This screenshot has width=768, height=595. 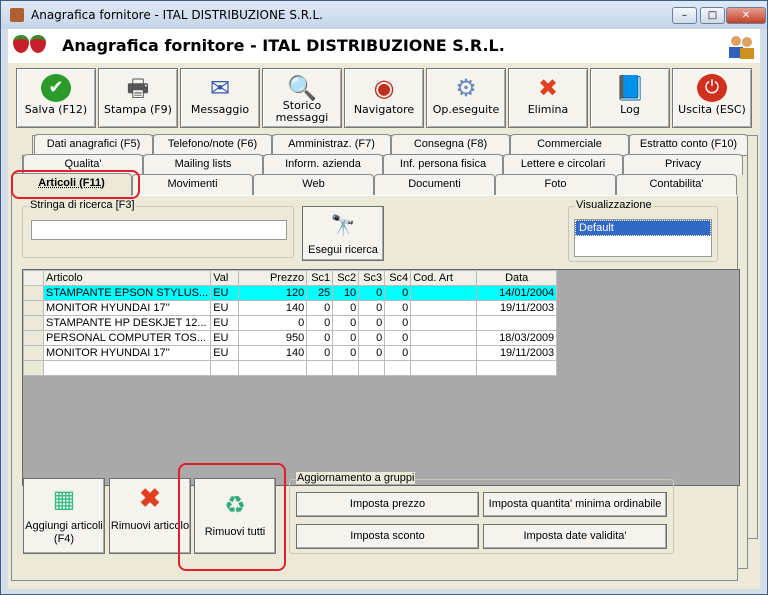 I want to click on tab-privacy: Privacy, so click(x=683, y=164).